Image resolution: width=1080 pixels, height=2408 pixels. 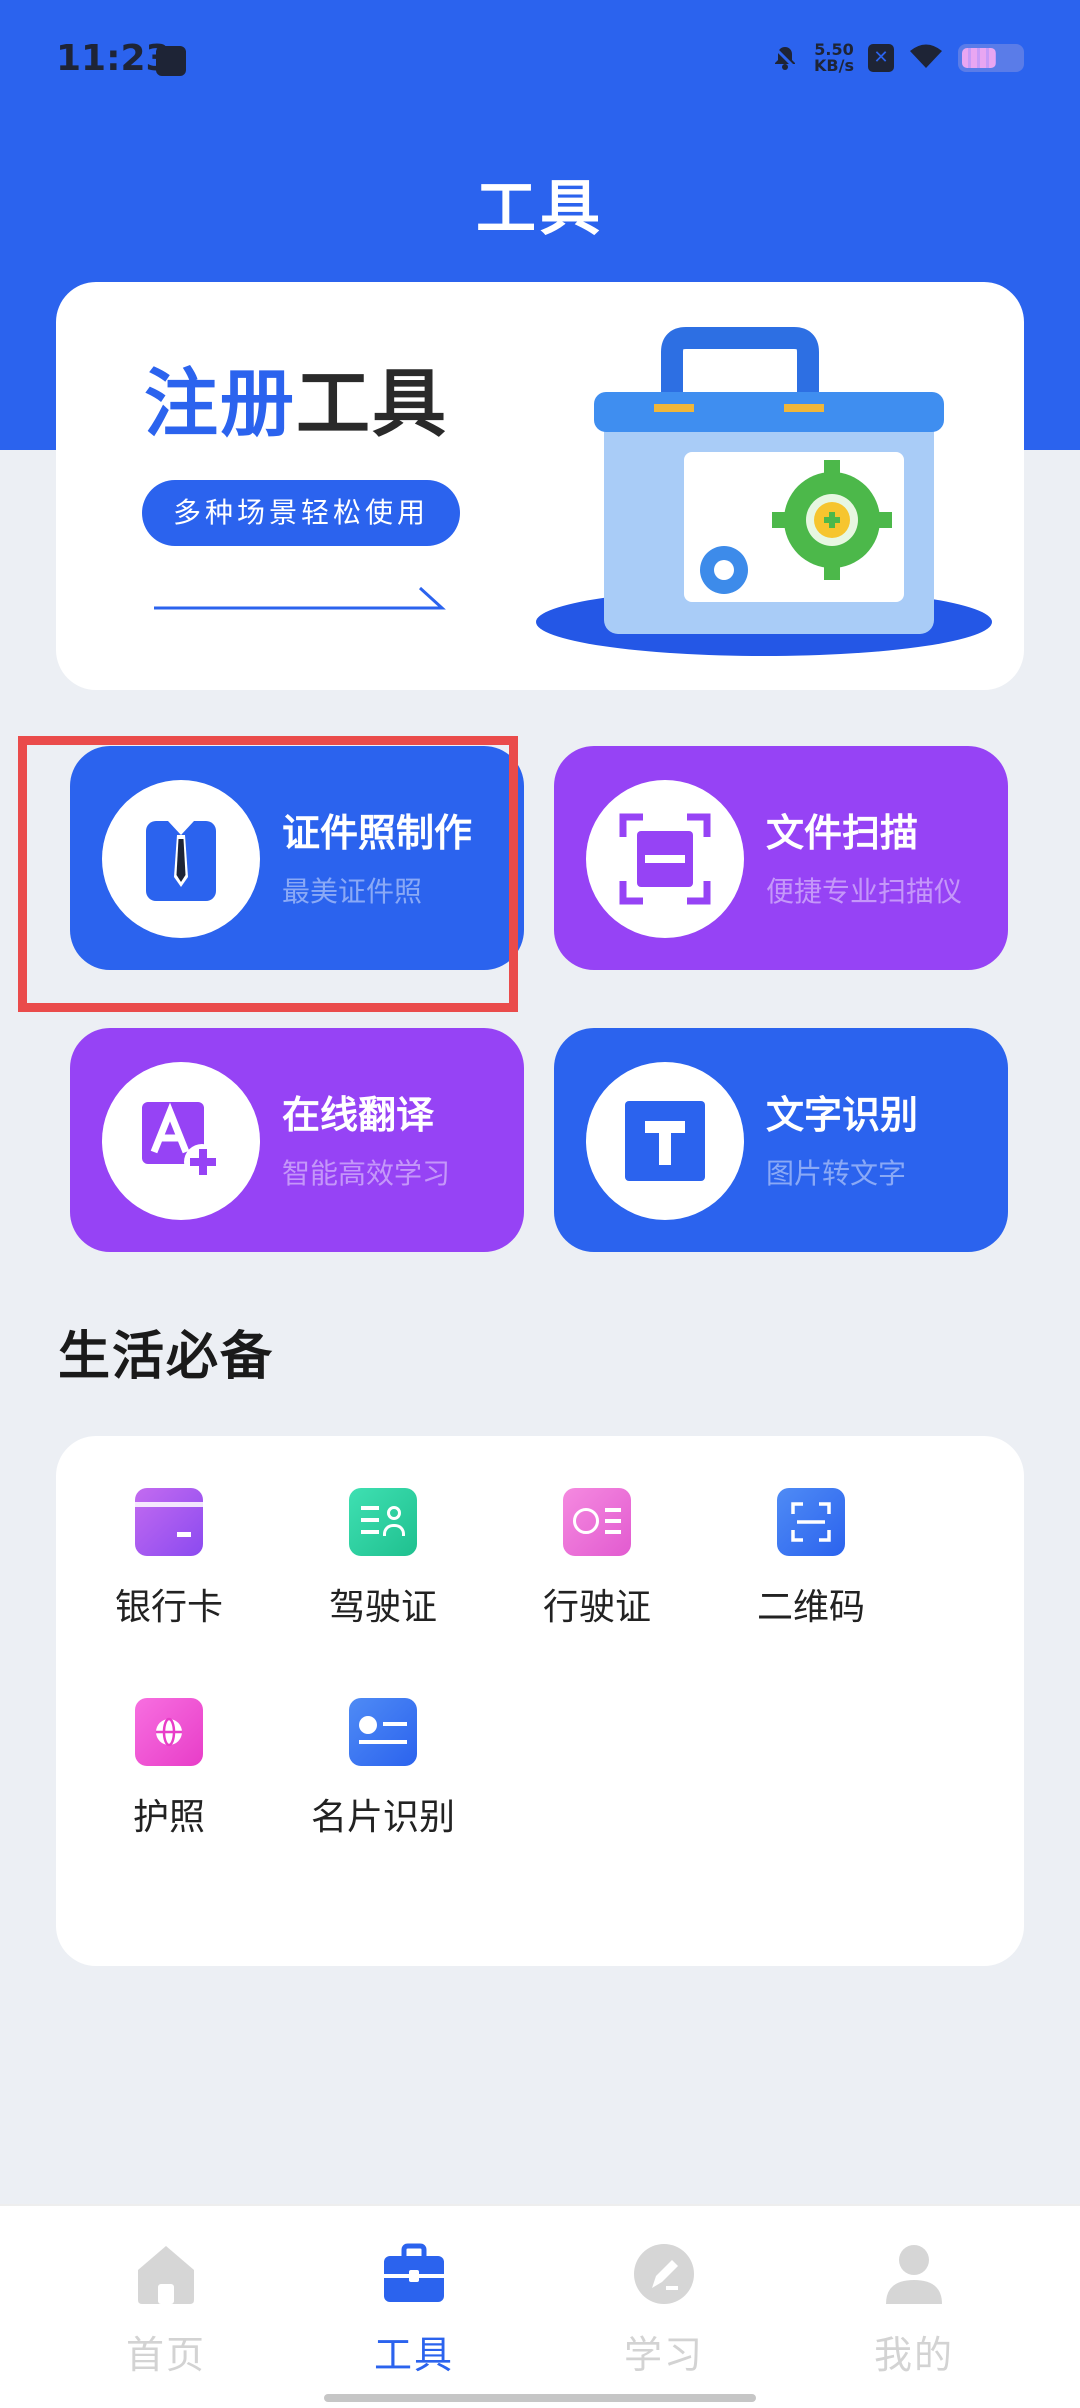 I want to click on feature-title: 文字识别, so click(x=842, y=1115).